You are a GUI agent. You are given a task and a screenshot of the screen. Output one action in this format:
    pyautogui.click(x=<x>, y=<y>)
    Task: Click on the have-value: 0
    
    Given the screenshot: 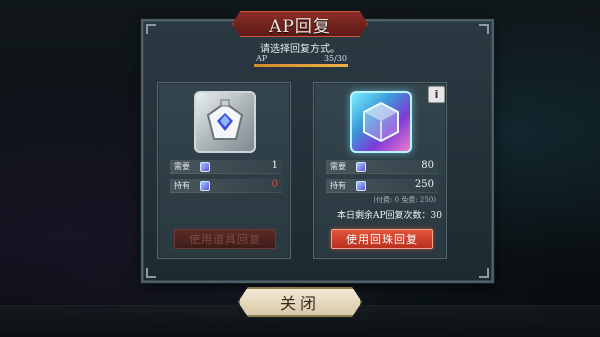 What is the action you would take?
    pyautogui.click(x=274, y=184)
    